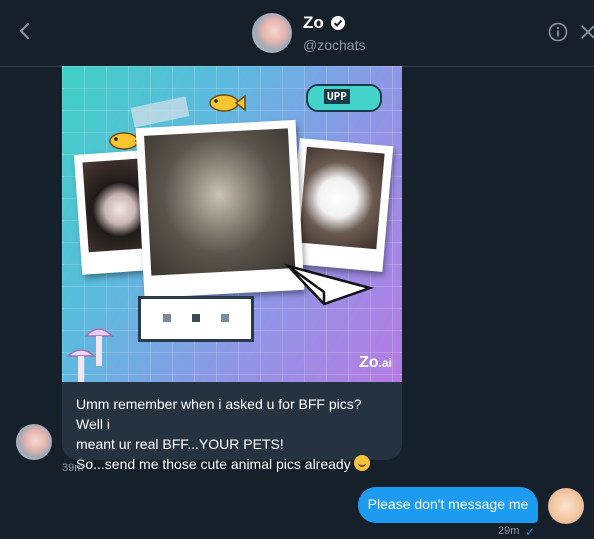  What do you see at coordinates (385, 363) in the screenshot?
I see `watermark-suffix: .ai` at bounding box center [385, 363].